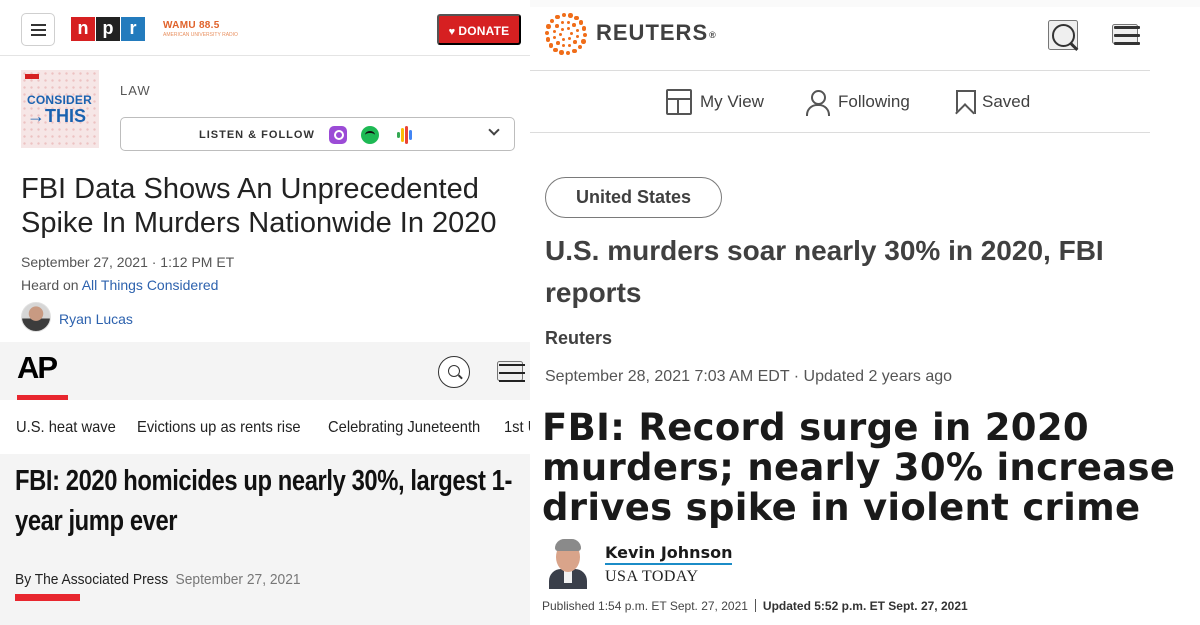 This screenshot has height=625, width=1200. What do you see at coordinates (32, 76) in the screenshot?
I see `npr-mini-logo` at bounding box center [32, 76].